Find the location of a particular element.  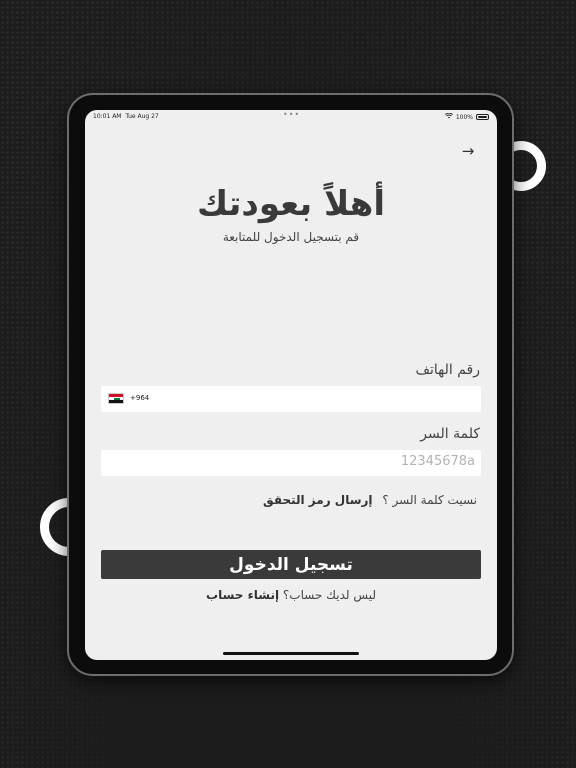

password-label: كلمة السر is located at coordinates (450, 434).